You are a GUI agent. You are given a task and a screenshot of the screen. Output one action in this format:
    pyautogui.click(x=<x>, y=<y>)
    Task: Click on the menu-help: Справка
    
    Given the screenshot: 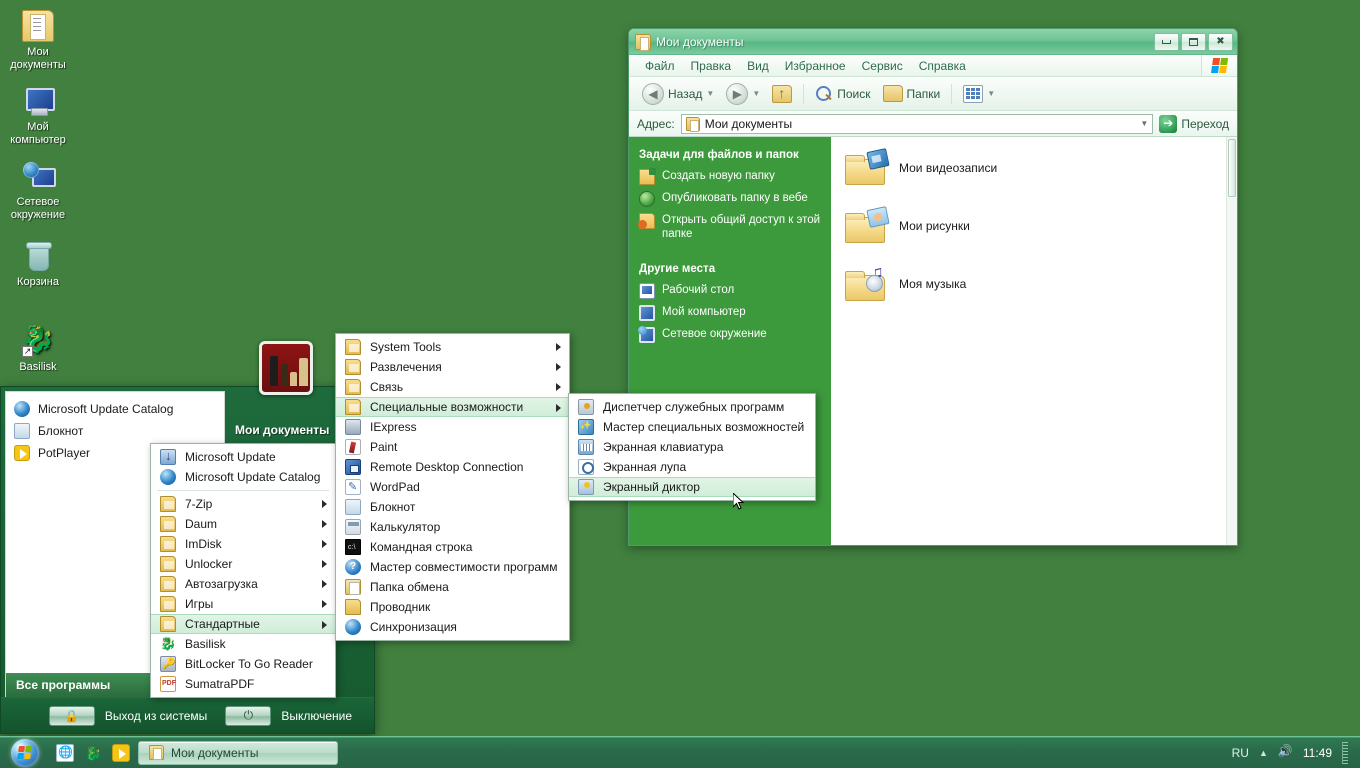 What is the action you would take?
    pyautogui.click(x=942, y=66)
    